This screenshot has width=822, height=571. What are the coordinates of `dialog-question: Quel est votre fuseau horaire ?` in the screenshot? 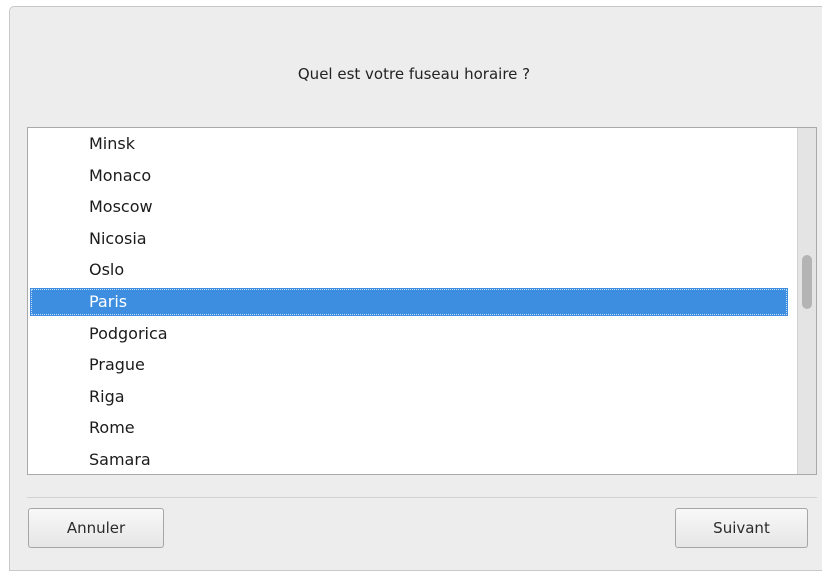 It's located at (414, 74).